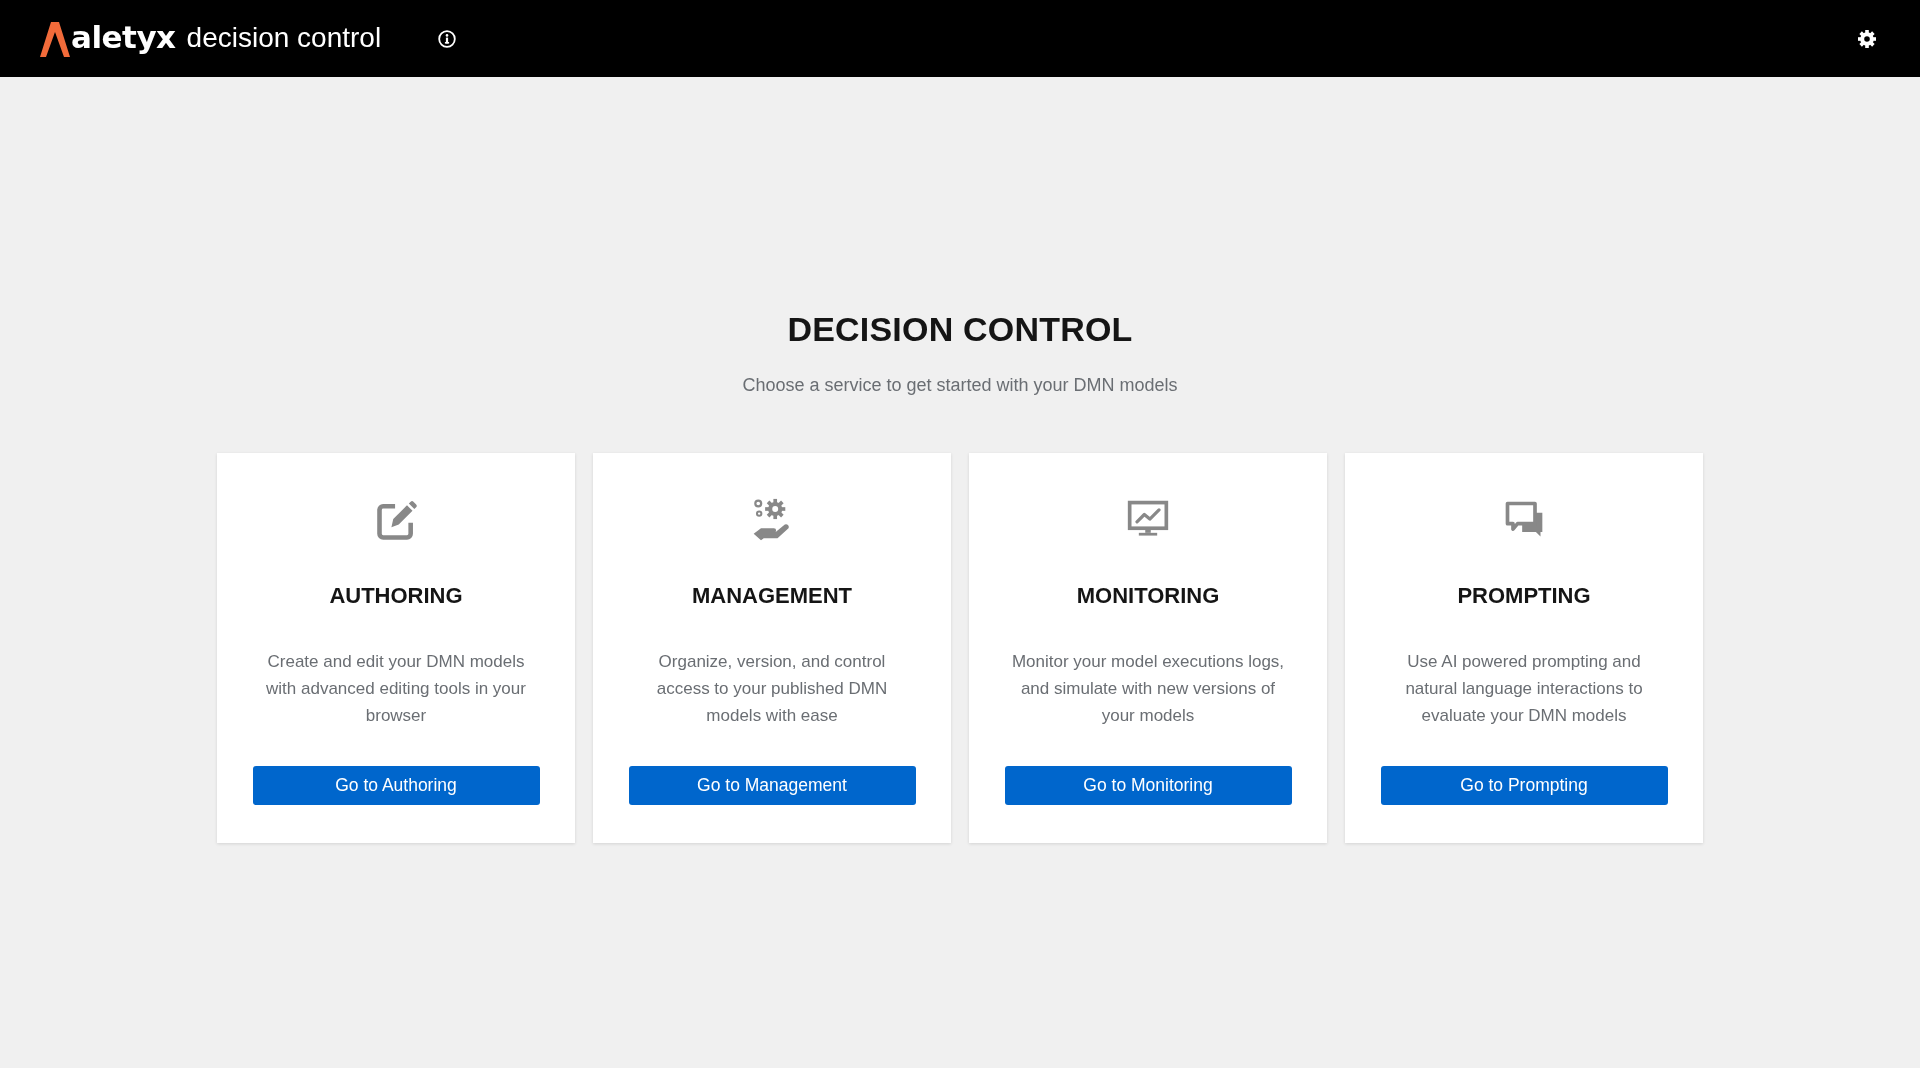 This screenshot has height=1068, width=1920. What do you see at coordinates (960, 329) in the screenshot?
I see `page-title: DECISION CONTROL` at bounding box center [960, 329].